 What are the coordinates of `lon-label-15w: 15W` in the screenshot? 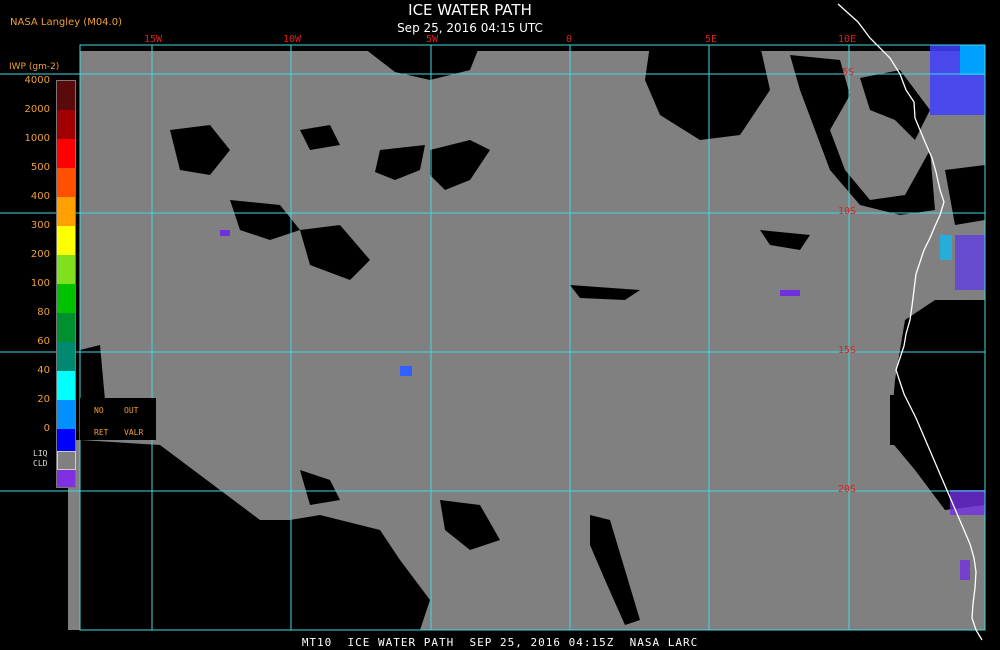 It's located at (153, 39).